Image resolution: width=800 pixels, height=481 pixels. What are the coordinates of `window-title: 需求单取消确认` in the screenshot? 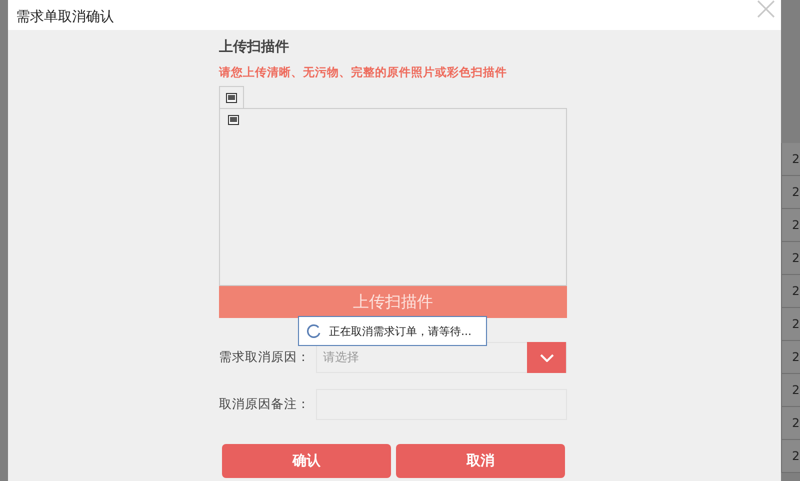 It's located at (65, 17).